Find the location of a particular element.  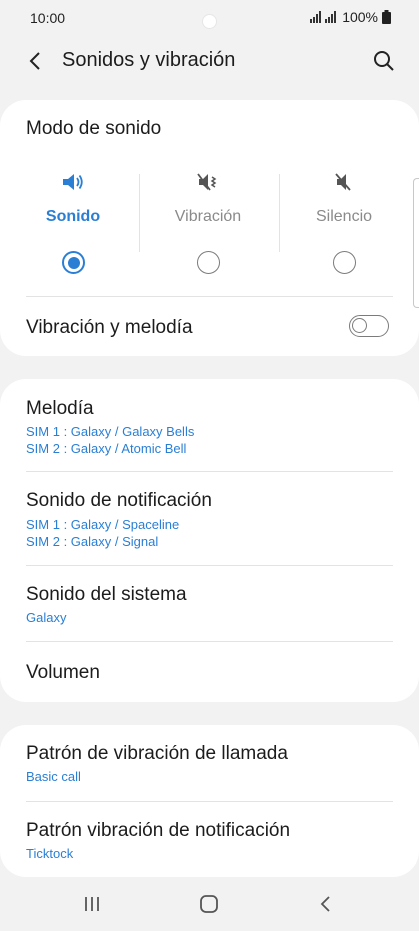

sound-mode-title: Modo de sonido is located at coordinates (94, 128).